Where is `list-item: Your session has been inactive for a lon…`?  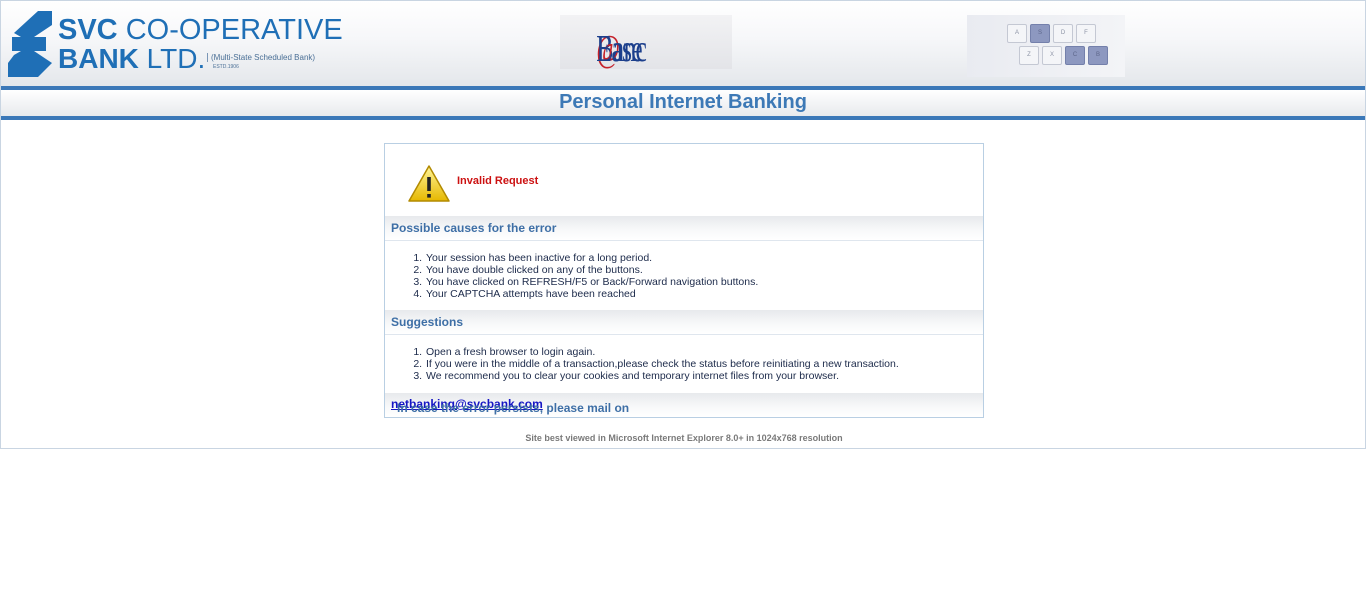
list-item: Your session has been inactive for a lon… is located at coordinates (591, 258).